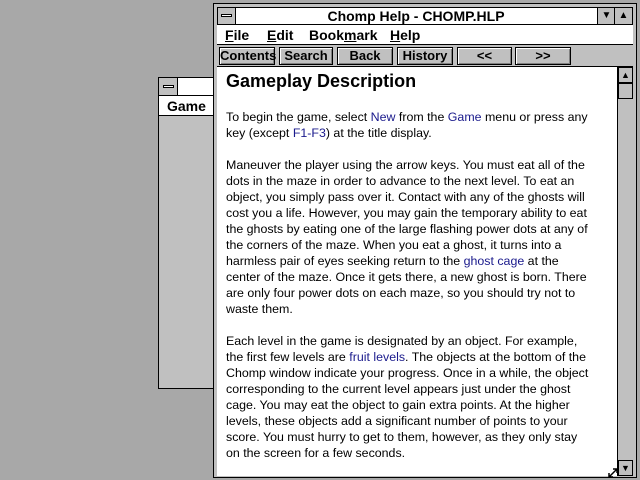  What do you see at coordinates (378, 133) in the screenshot?
I see `text-run: ) at the title display.` at bounding box center [378, 133].